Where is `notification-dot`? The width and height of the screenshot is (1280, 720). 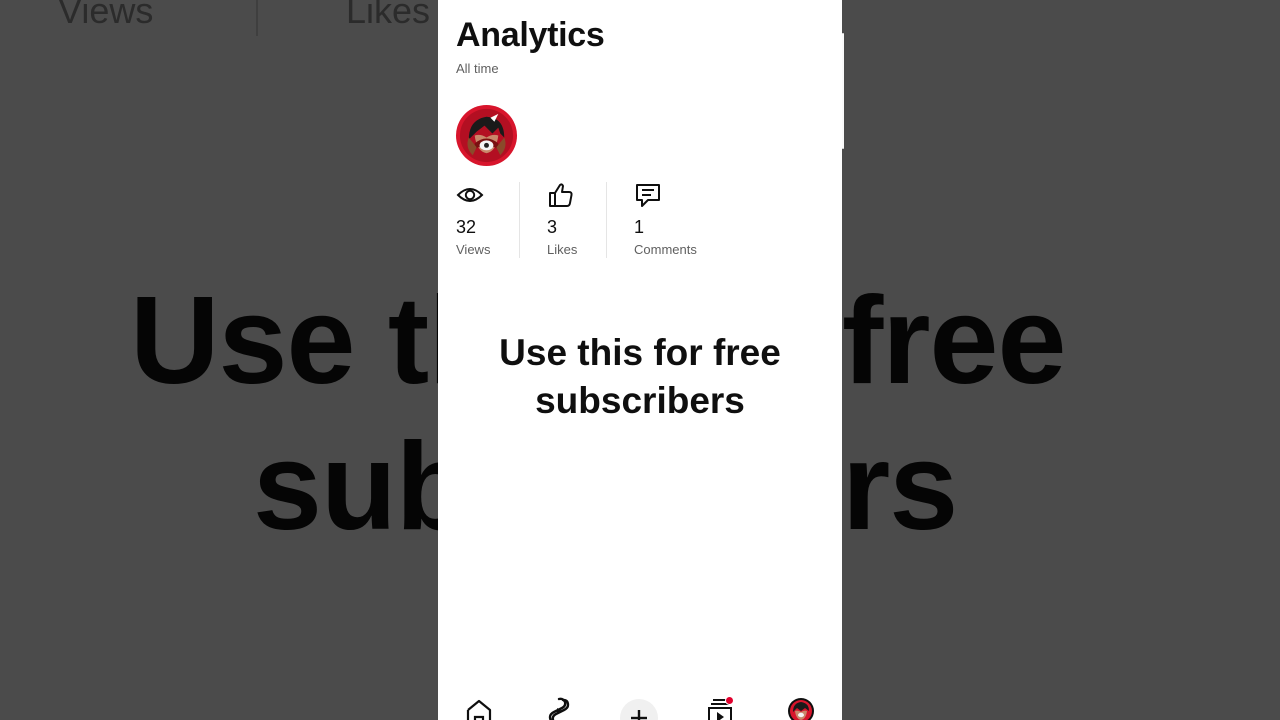 notification-dot is located at coordinates (729, 700).